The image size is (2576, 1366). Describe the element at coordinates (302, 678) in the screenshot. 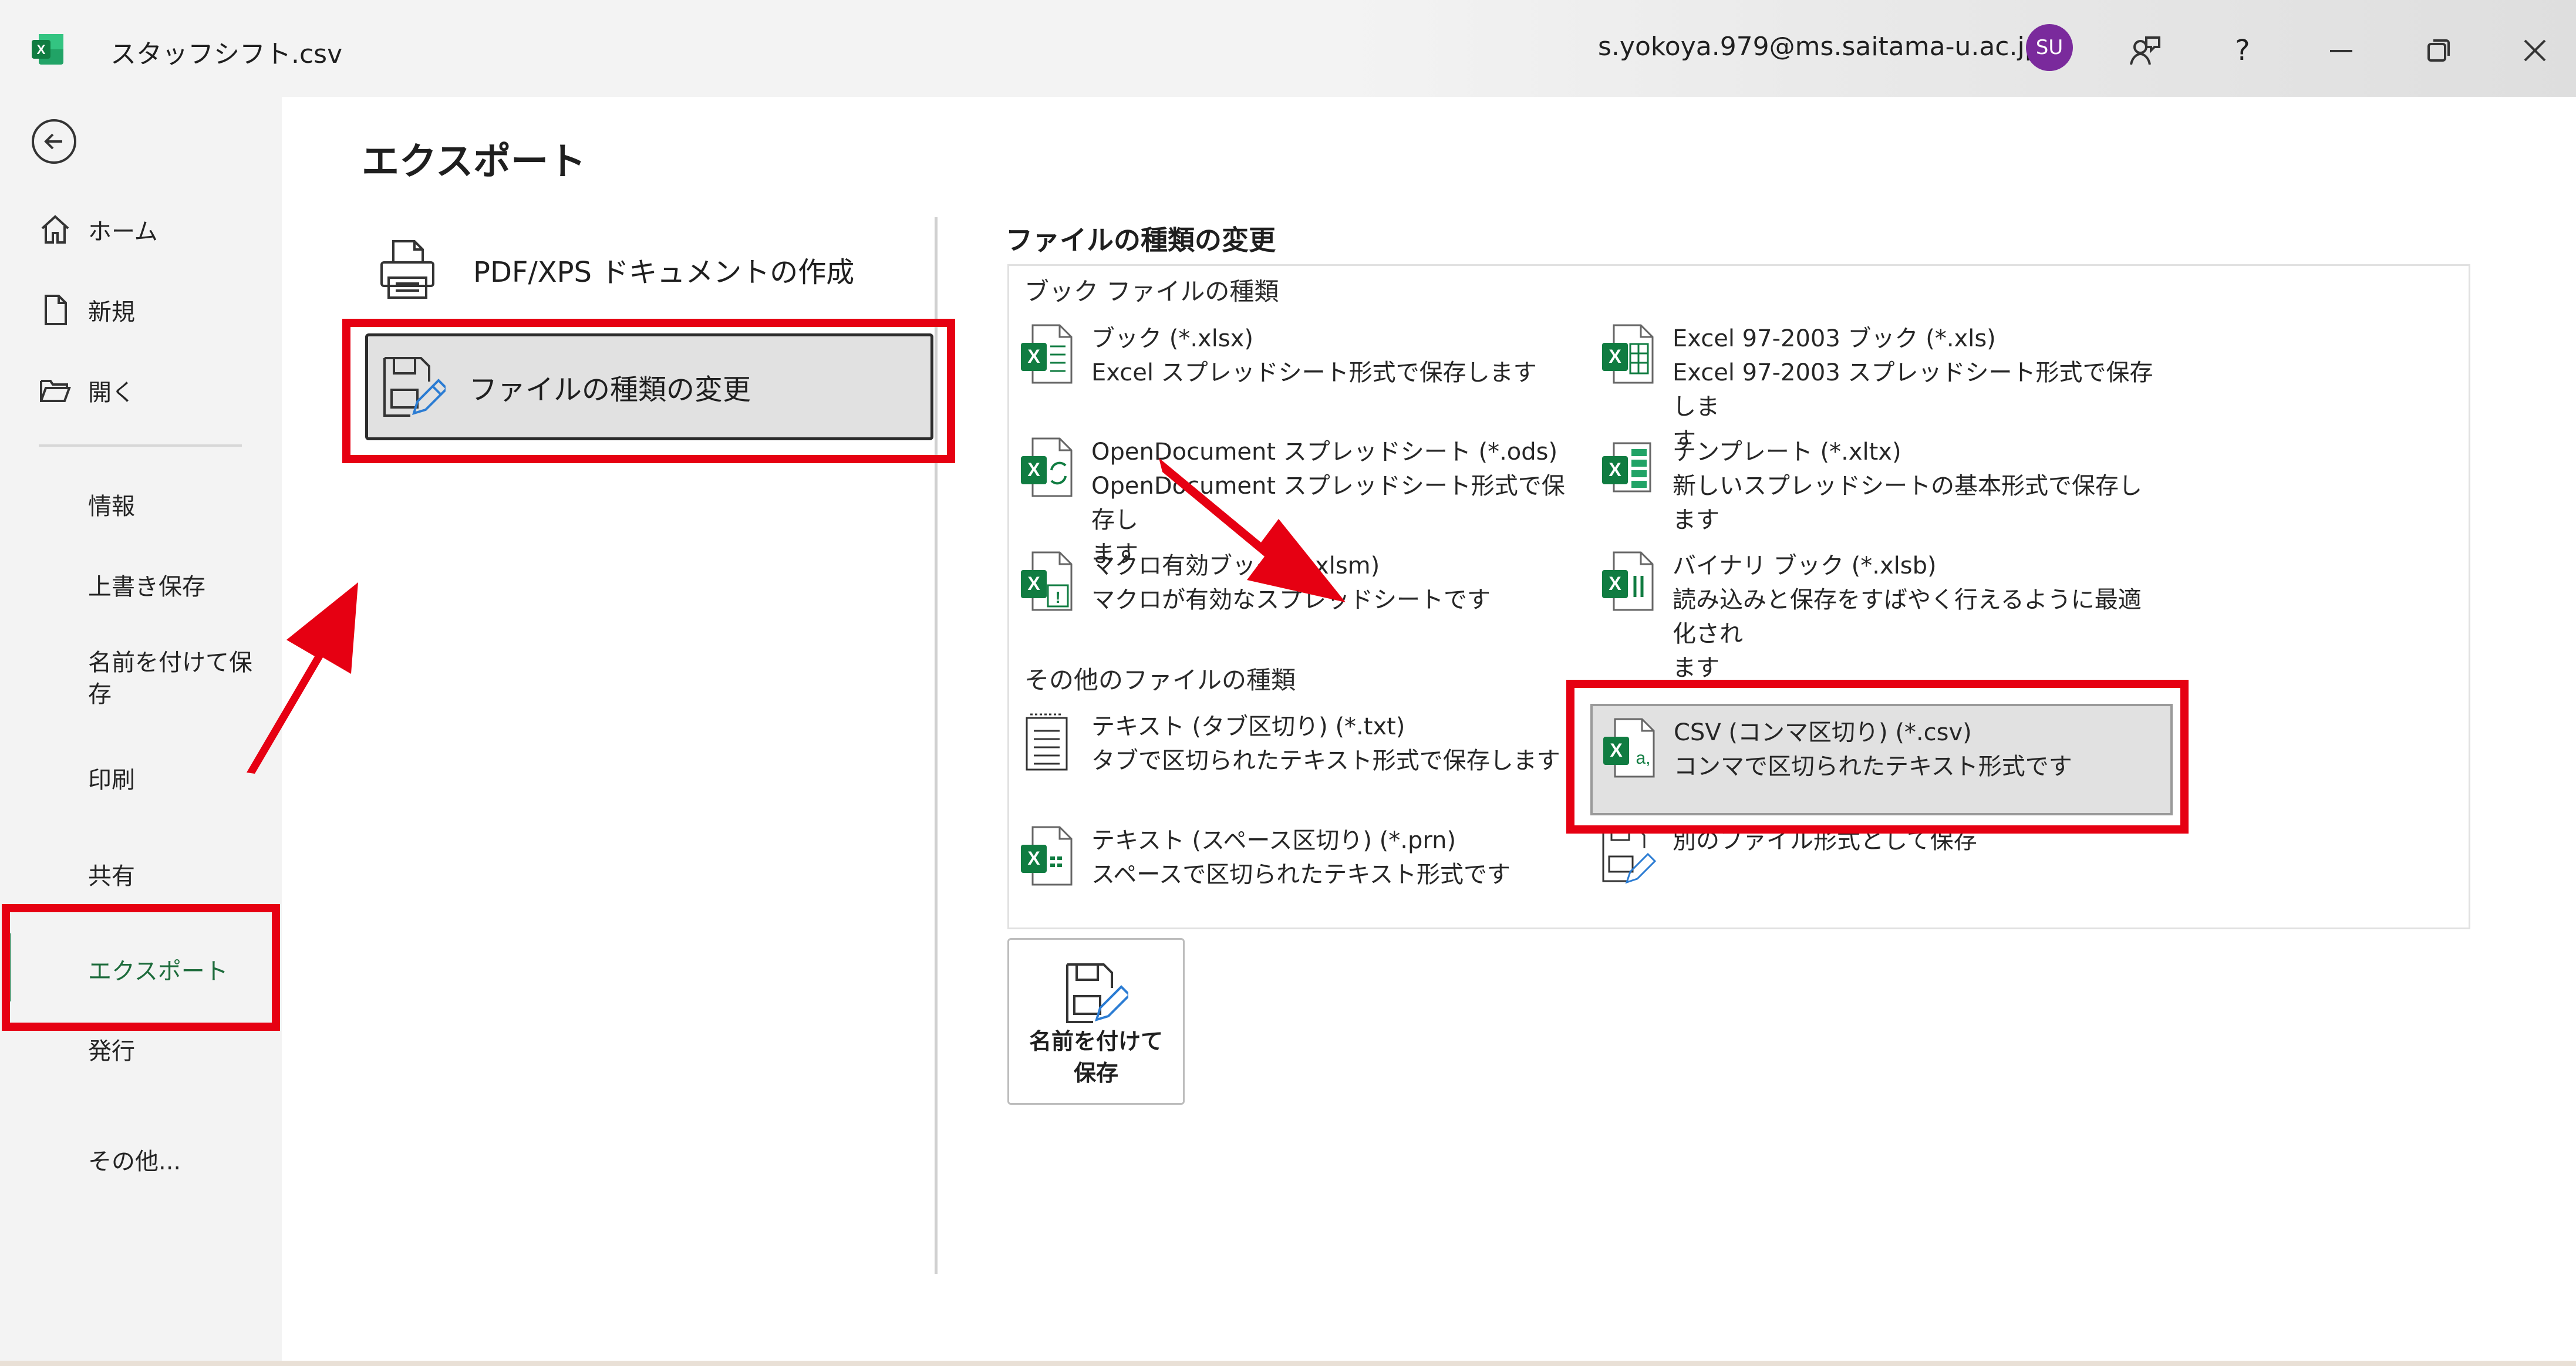

I see `arrow-up-right` at that location.